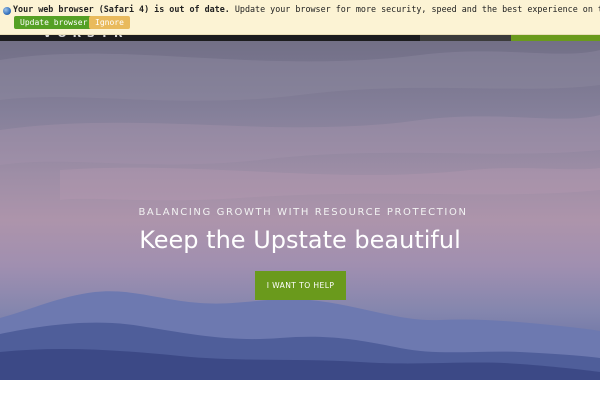 The image size is (600, 400). I want to click on ignore-button: Ignore, so click(109, 22).